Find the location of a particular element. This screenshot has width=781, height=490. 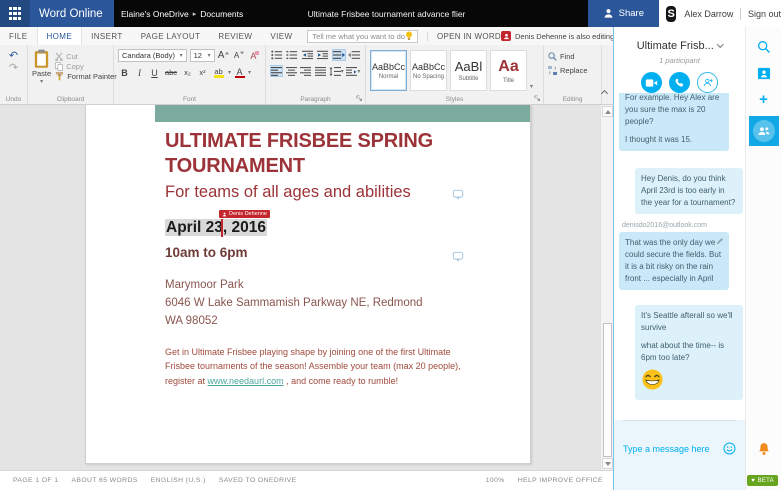

flier-subtitle: For teams of all ages and abilities is located at coordinates (333, 192).